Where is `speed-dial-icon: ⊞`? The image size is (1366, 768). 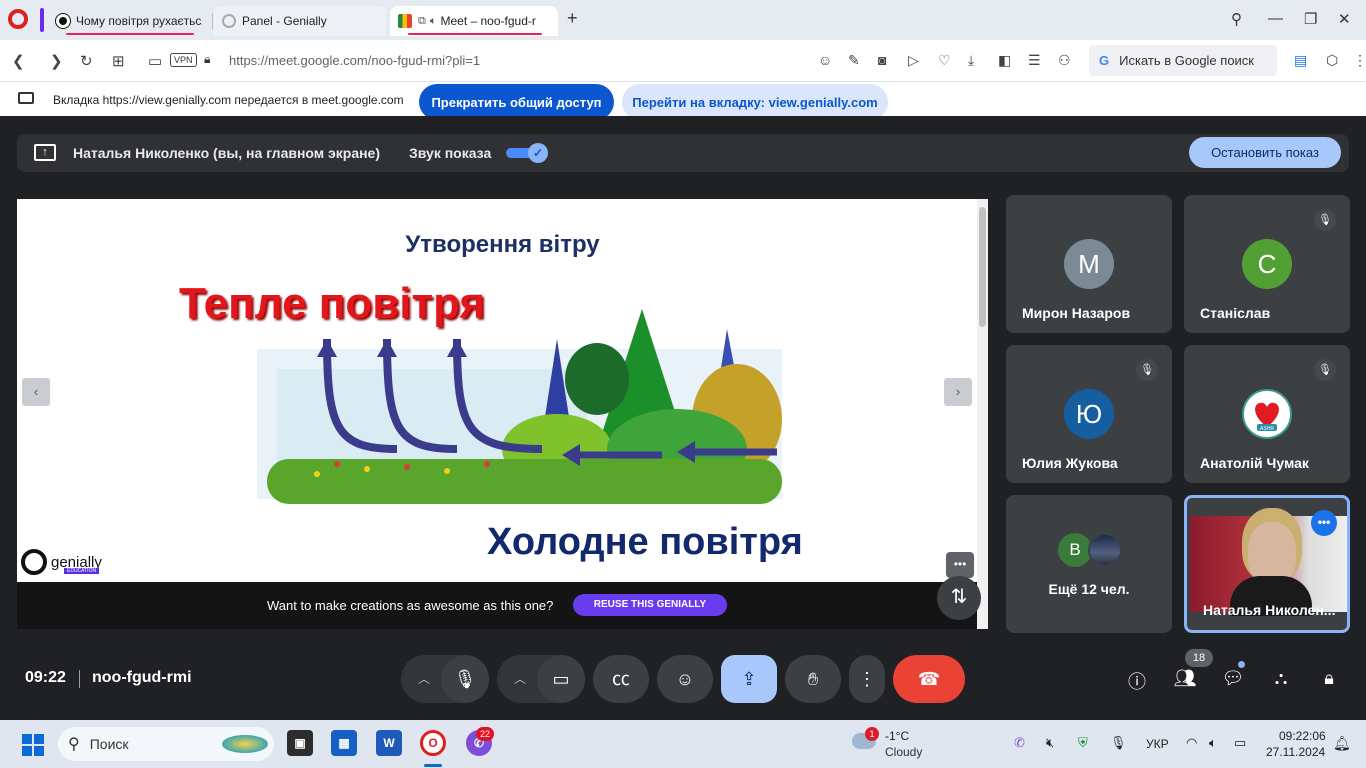 speed-dial-icon: ⊞ is located at coordinates (118, 61).